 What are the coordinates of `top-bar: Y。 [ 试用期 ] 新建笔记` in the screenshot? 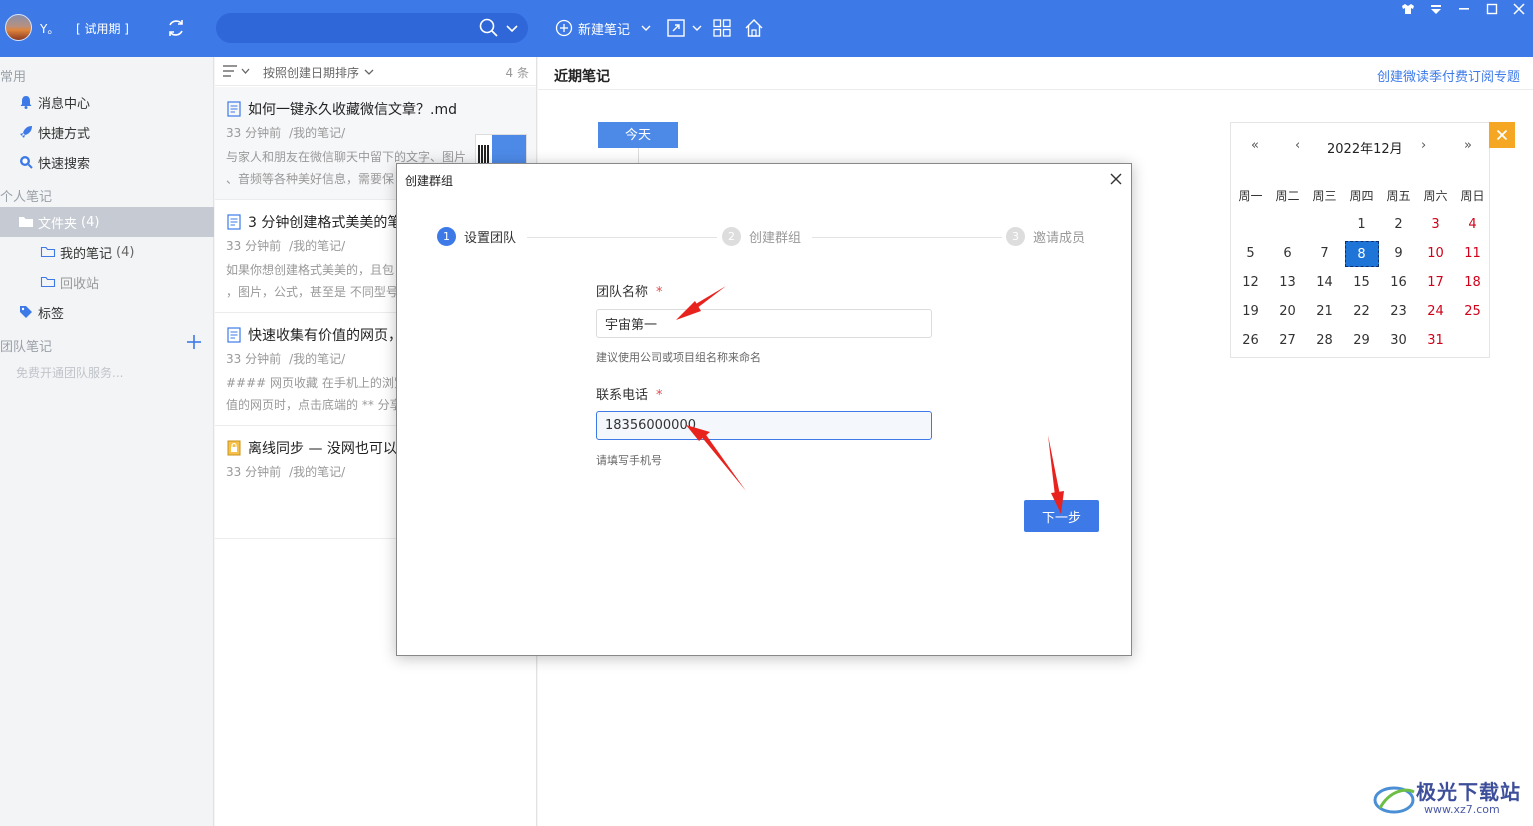 It's located at (766, 28).